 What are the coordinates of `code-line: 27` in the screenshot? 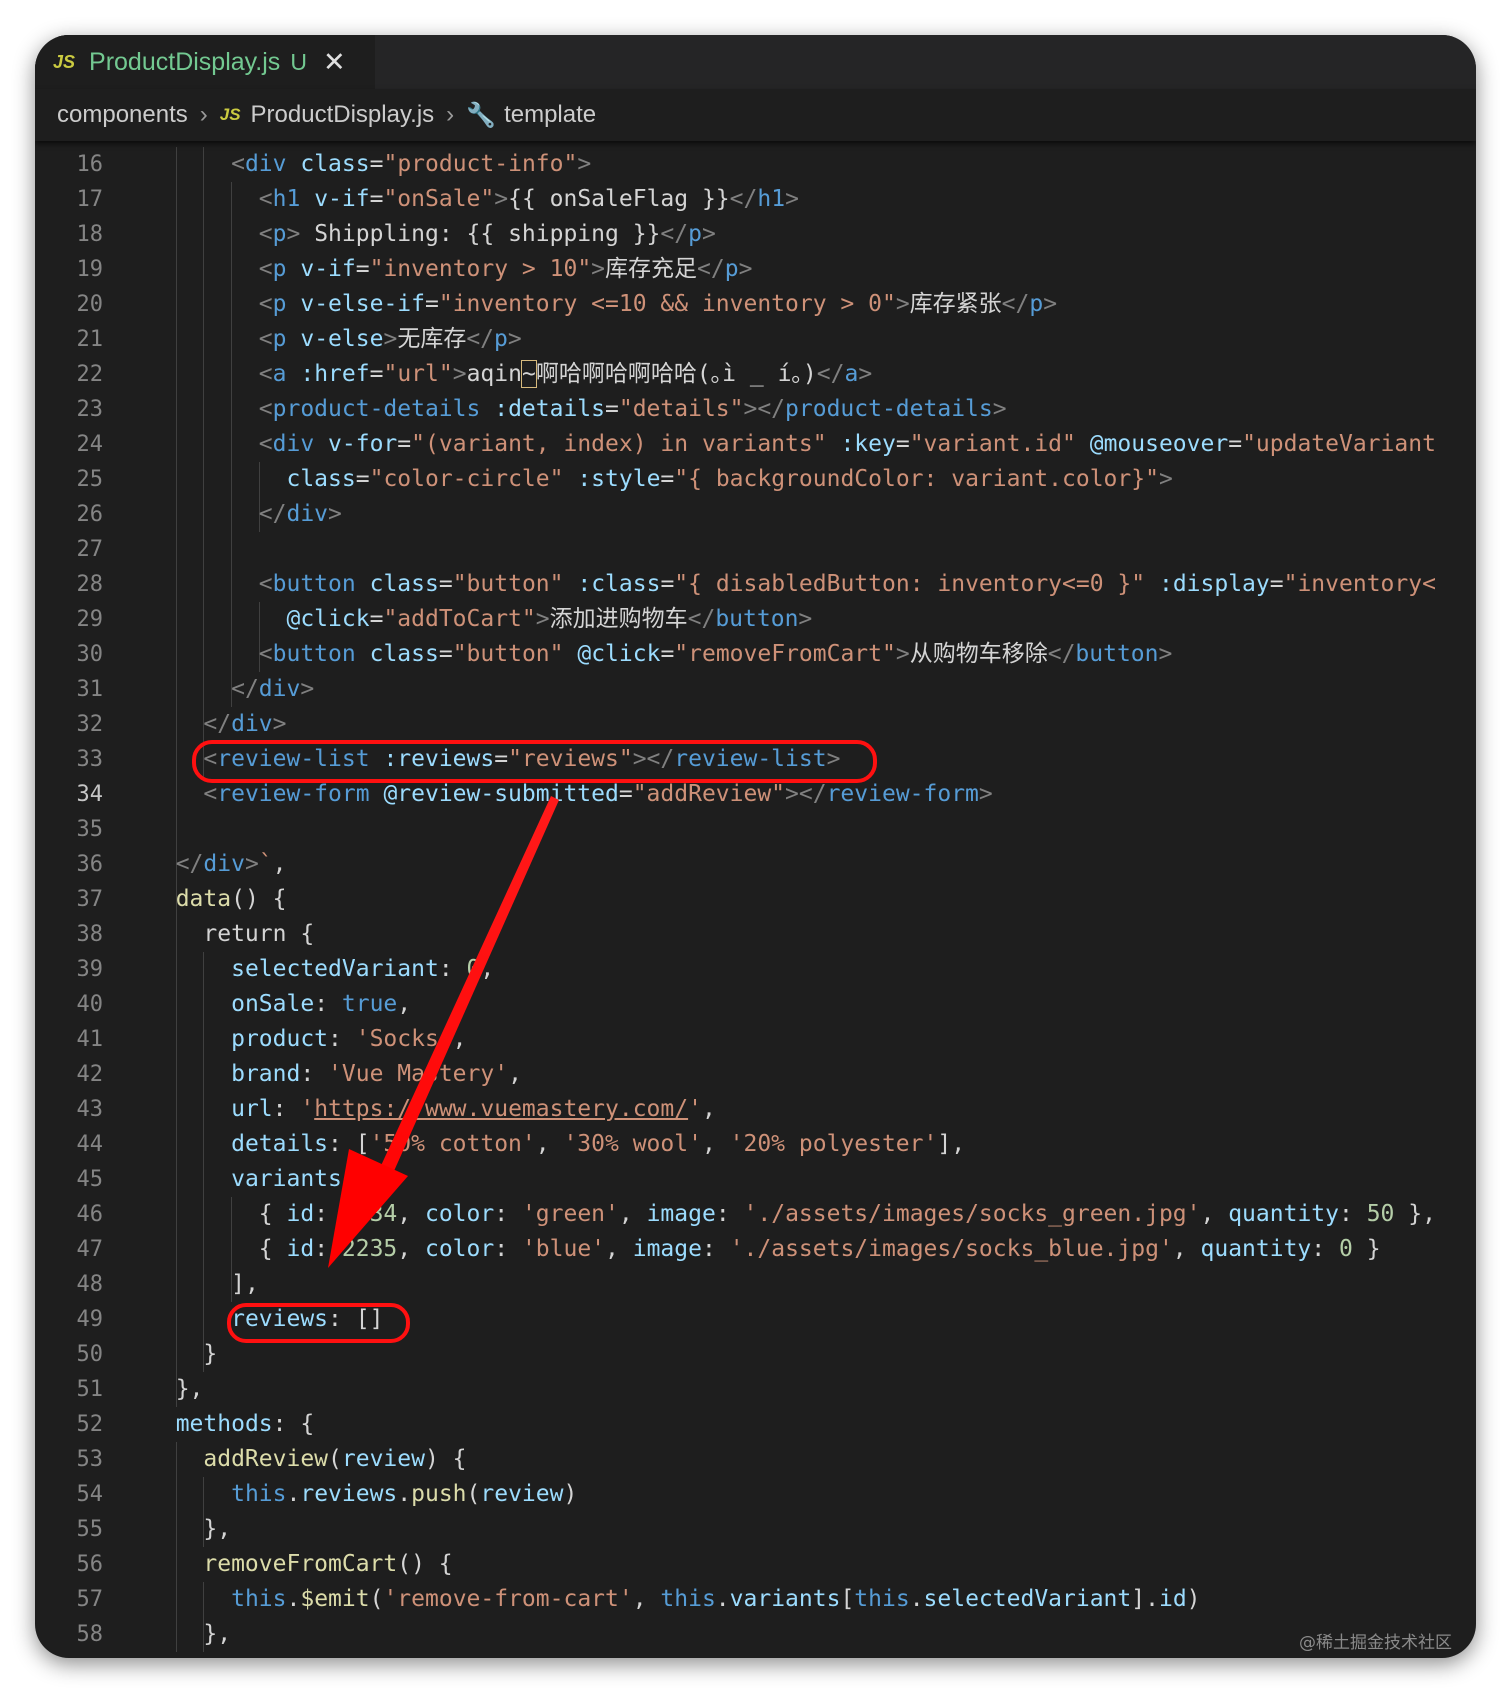 It's located at (755, 549).